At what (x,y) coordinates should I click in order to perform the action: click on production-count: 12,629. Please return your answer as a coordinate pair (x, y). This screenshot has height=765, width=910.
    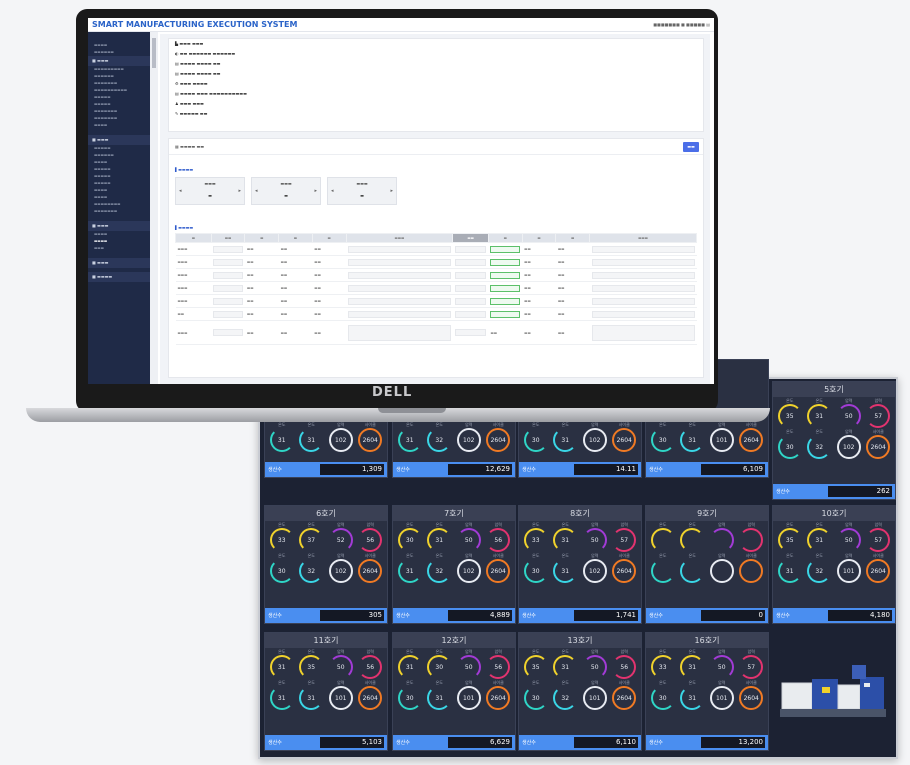
    Looking at the image, I should click on (480, 469).